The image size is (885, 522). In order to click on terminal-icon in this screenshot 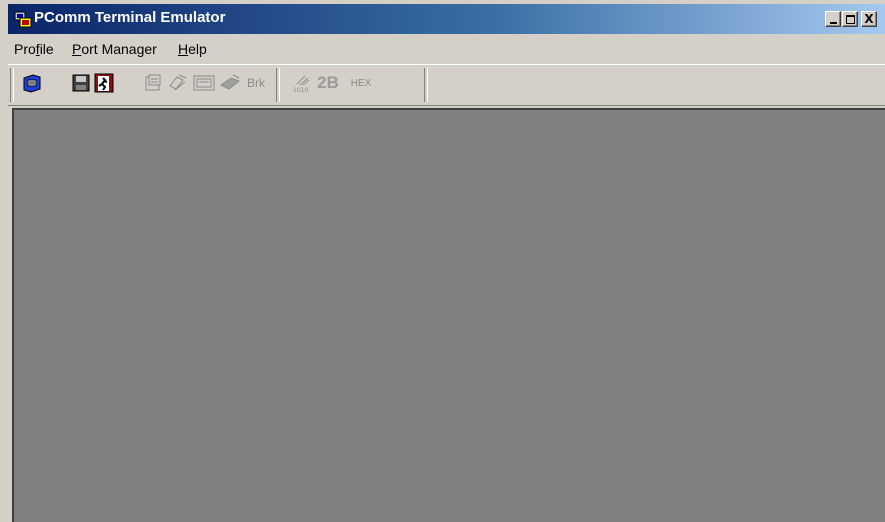, I will do `click(204, 83)`.